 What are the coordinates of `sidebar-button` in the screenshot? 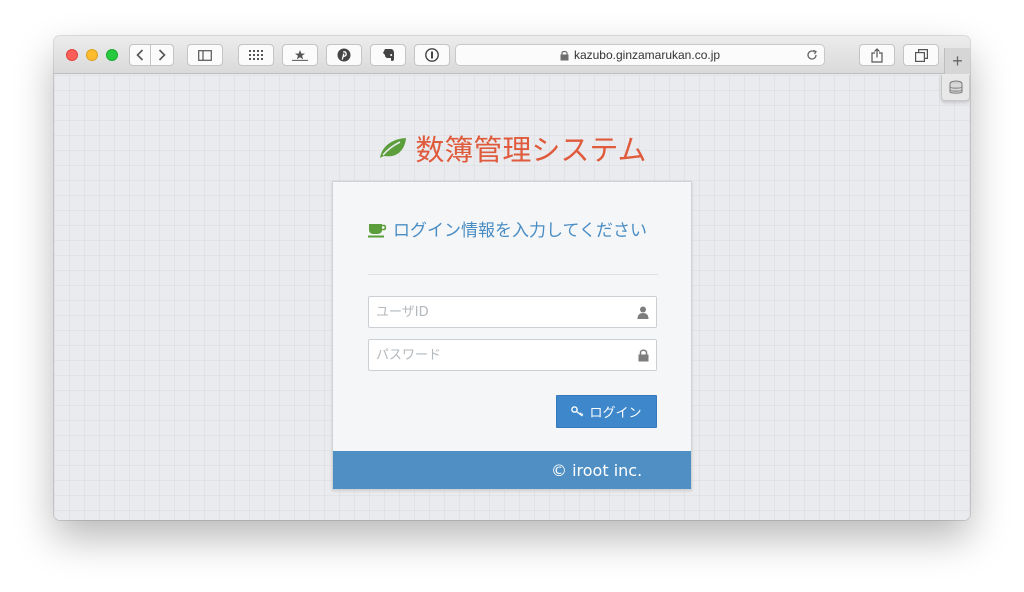 It's located at (205, 55).